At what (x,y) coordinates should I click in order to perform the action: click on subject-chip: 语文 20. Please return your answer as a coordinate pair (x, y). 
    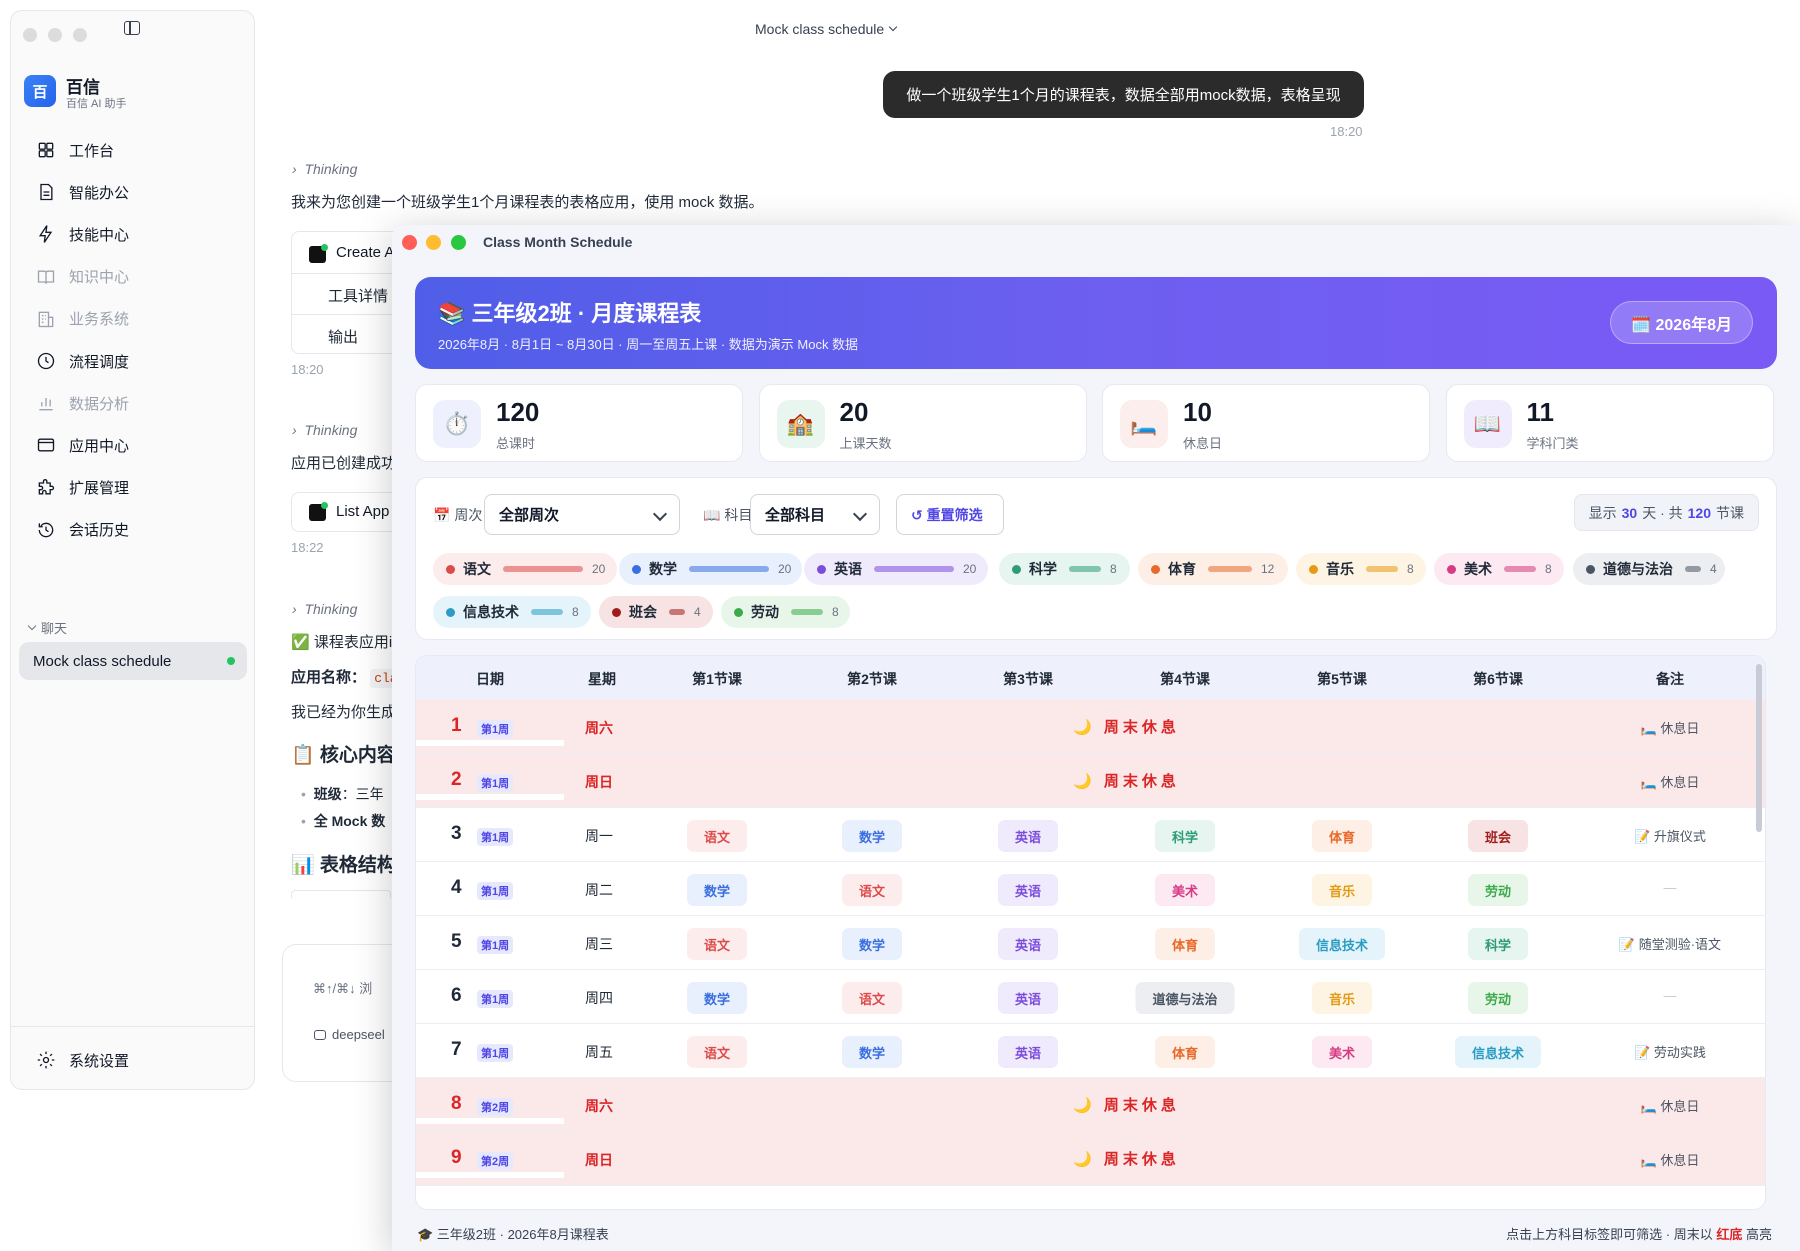
    Looking at the image, I should click on (525, 569).